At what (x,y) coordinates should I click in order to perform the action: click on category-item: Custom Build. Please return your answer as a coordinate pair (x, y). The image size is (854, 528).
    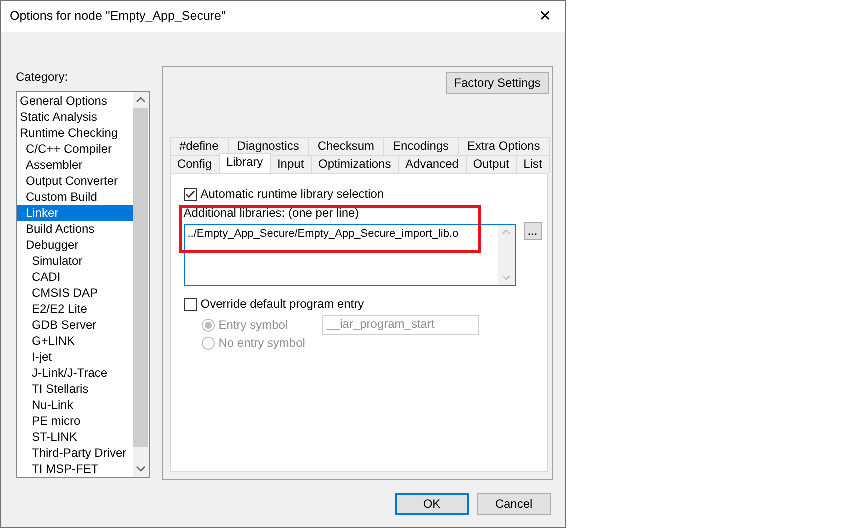
    Looking at the image, I should click on (75, 197).